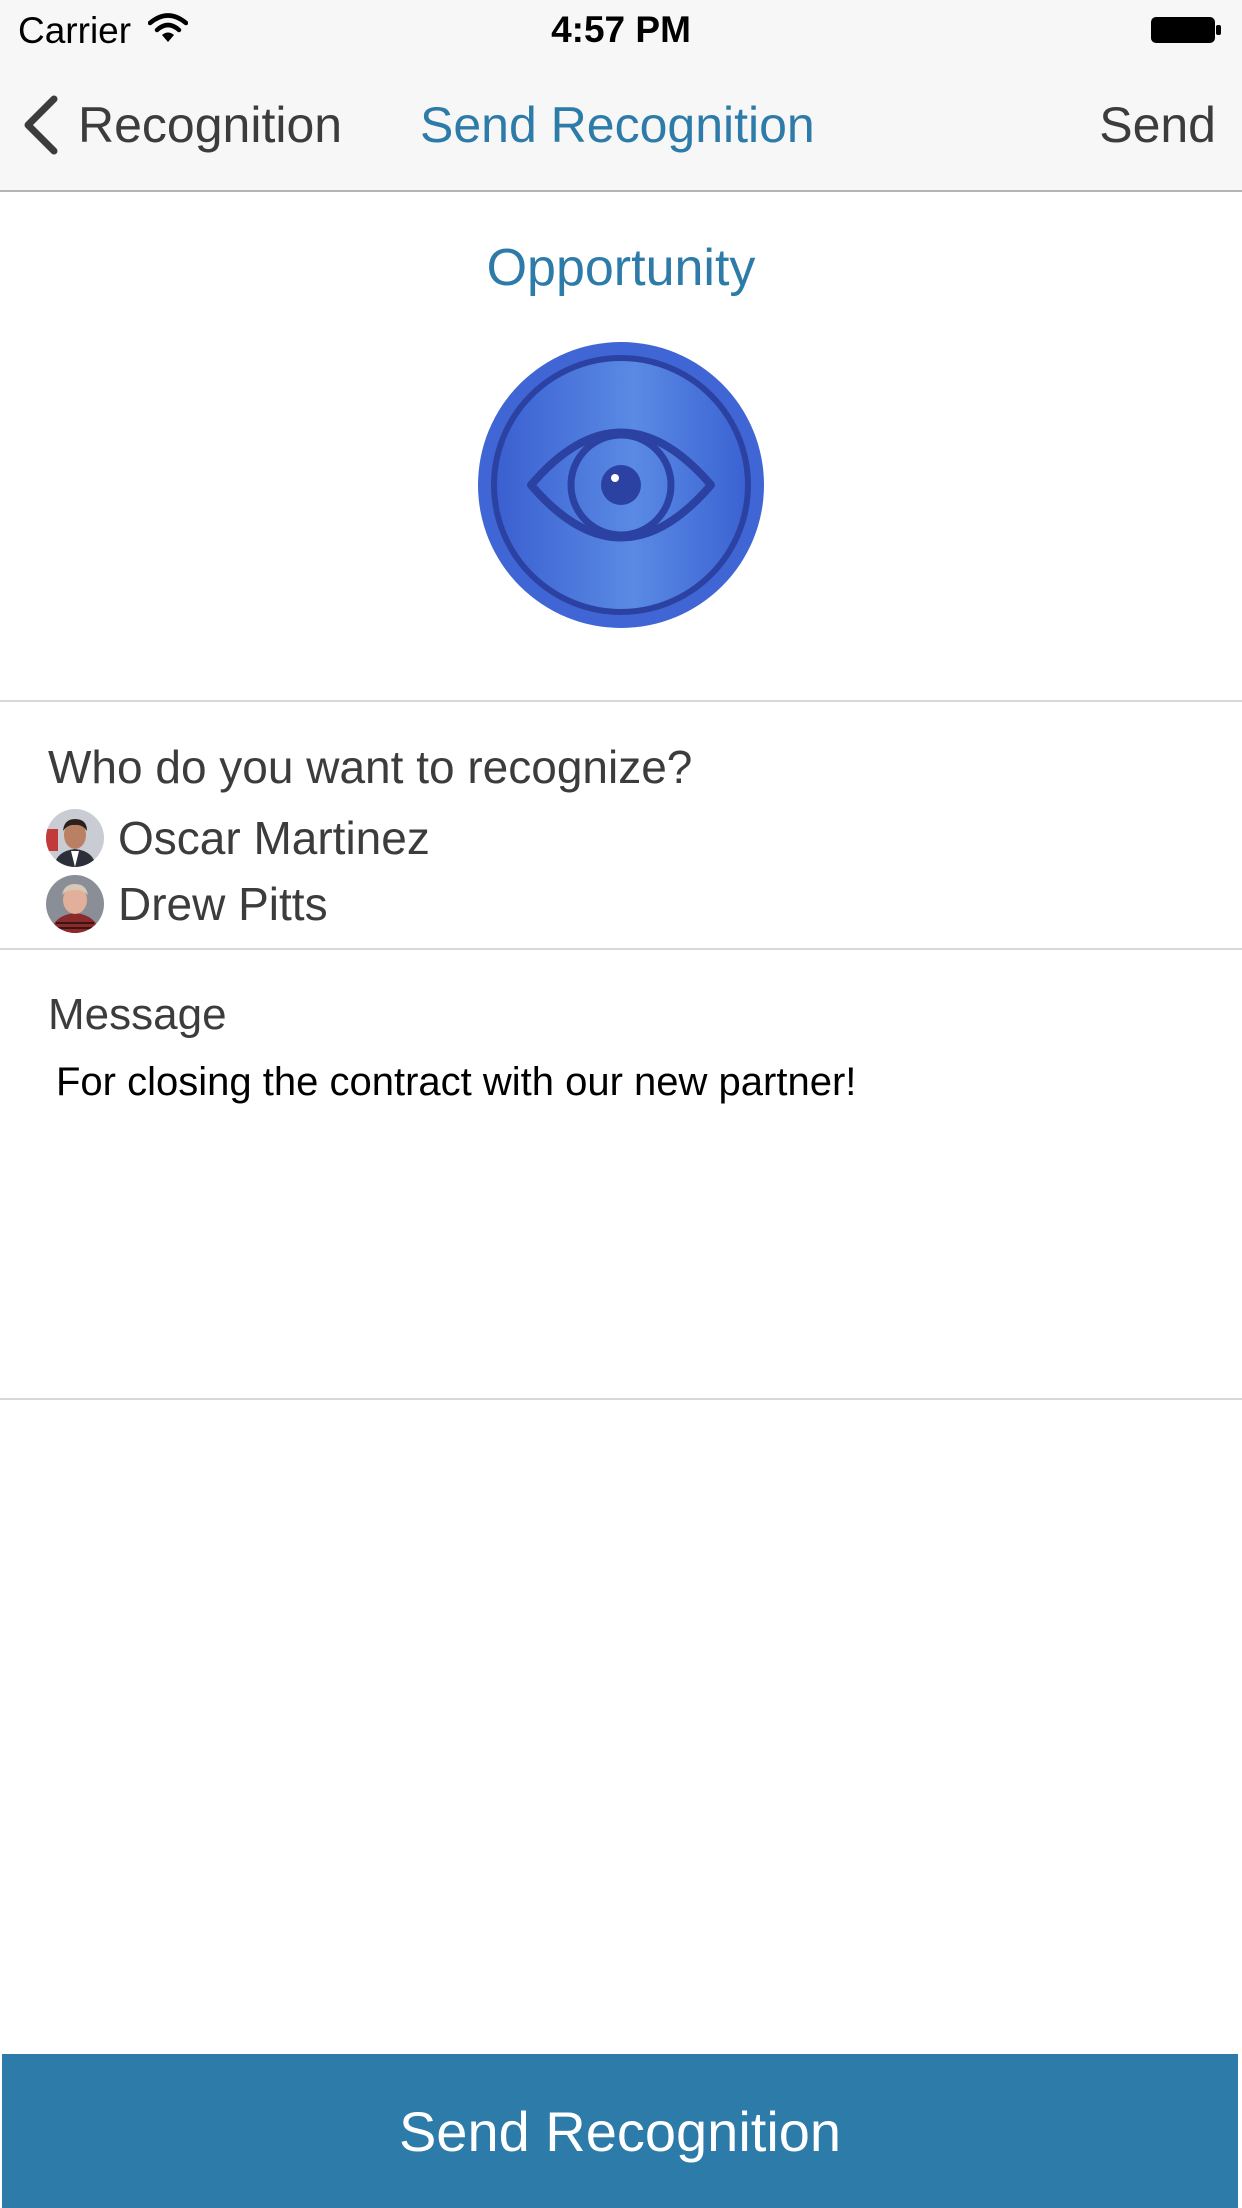 This screenshot has width=1242, height=2208. Describe the element at coordinates (274, 838) in the screenshot. I see `recipient-name: Oscar Martinez` at that location.